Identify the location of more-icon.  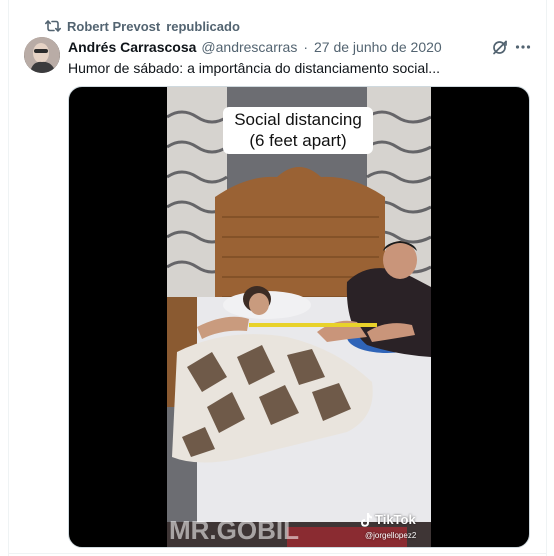
(523, 48).